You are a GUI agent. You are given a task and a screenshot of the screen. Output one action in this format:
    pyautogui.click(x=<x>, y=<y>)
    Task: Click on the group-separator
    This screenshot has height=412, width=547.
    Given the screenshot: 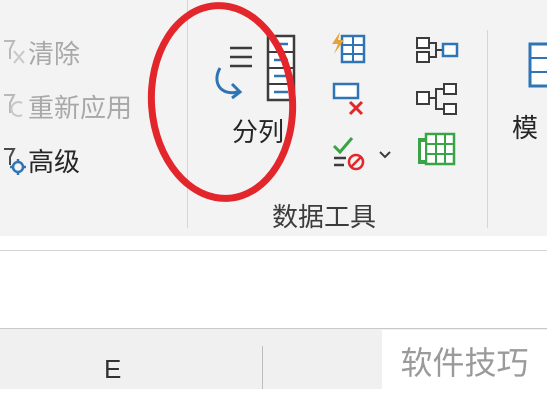 What is the action you would take?
    pyautogui.click(x=487, y=129)
    